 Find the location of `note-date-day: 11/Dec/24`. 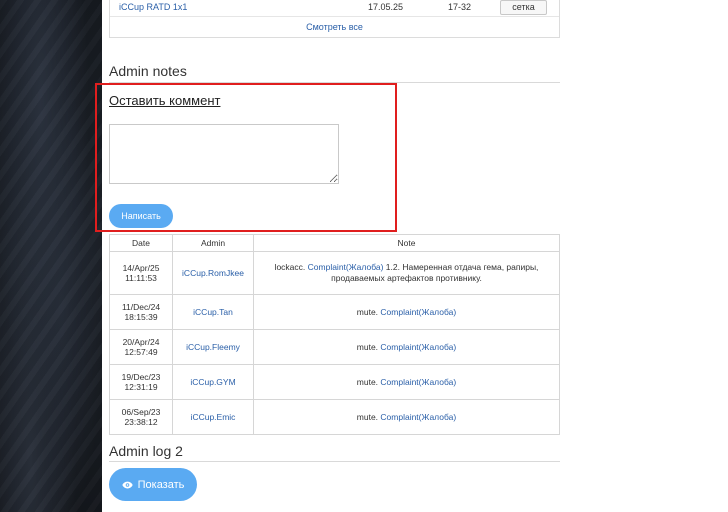

note-date-day: 11/Dec/24 is located at coordinates (141, 307).